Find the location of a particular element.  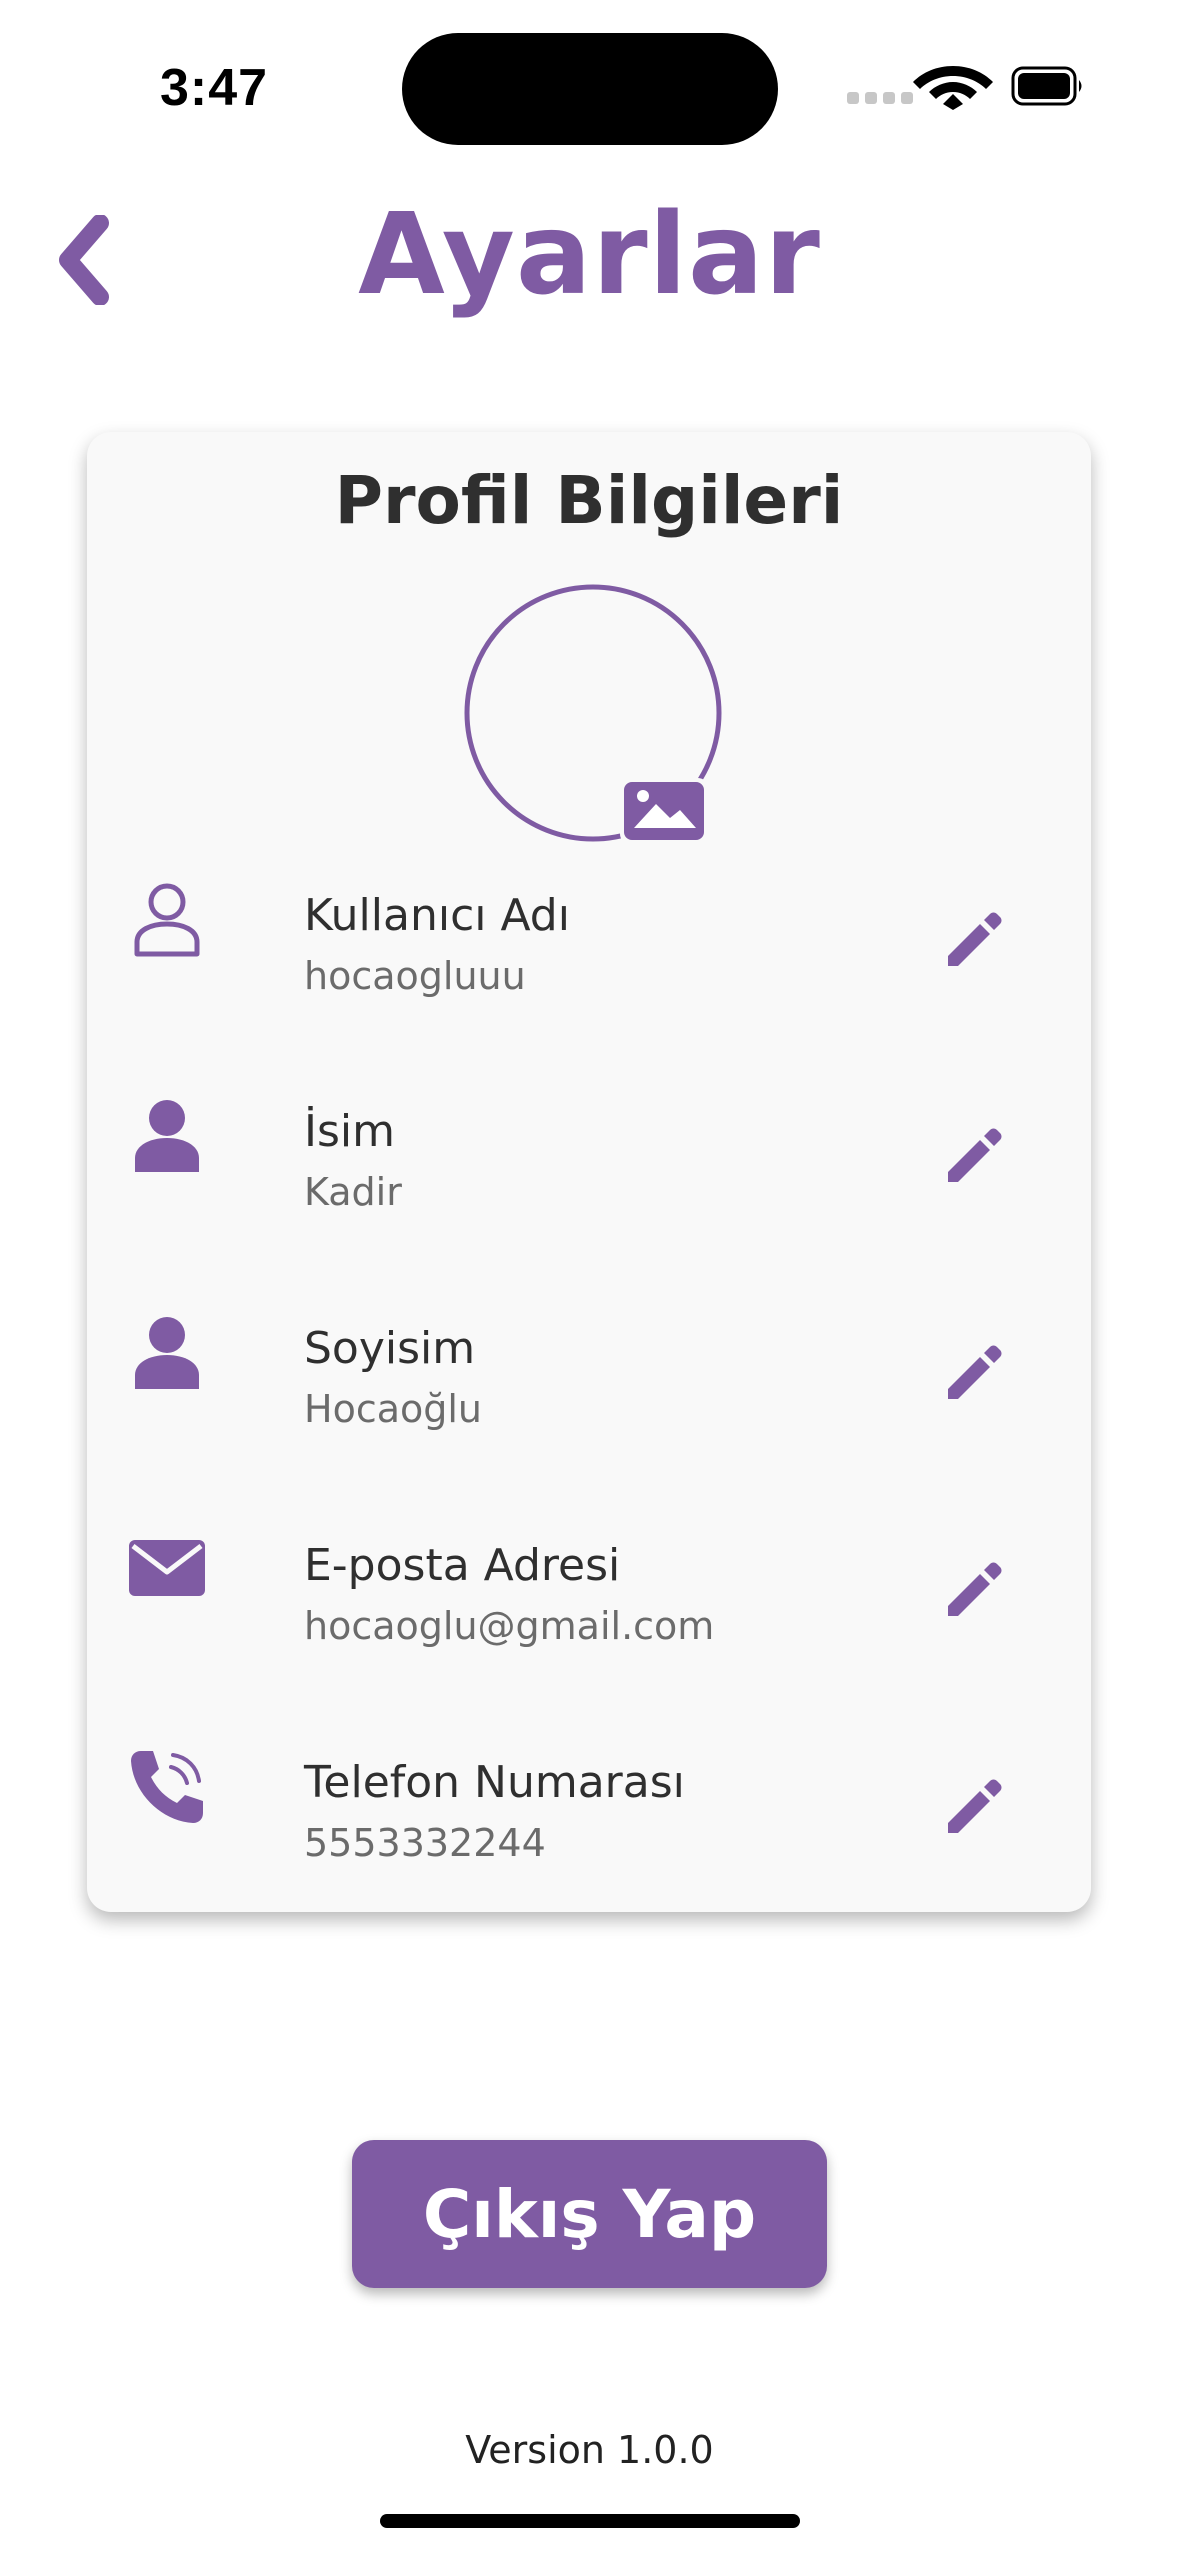

home-indicator is located at coordinates (590, 2521).